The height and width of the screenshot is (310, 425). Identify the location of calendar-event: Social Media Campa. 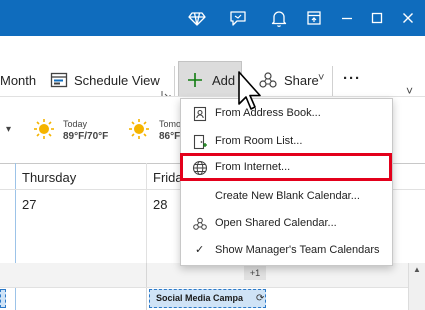
(207, 298).